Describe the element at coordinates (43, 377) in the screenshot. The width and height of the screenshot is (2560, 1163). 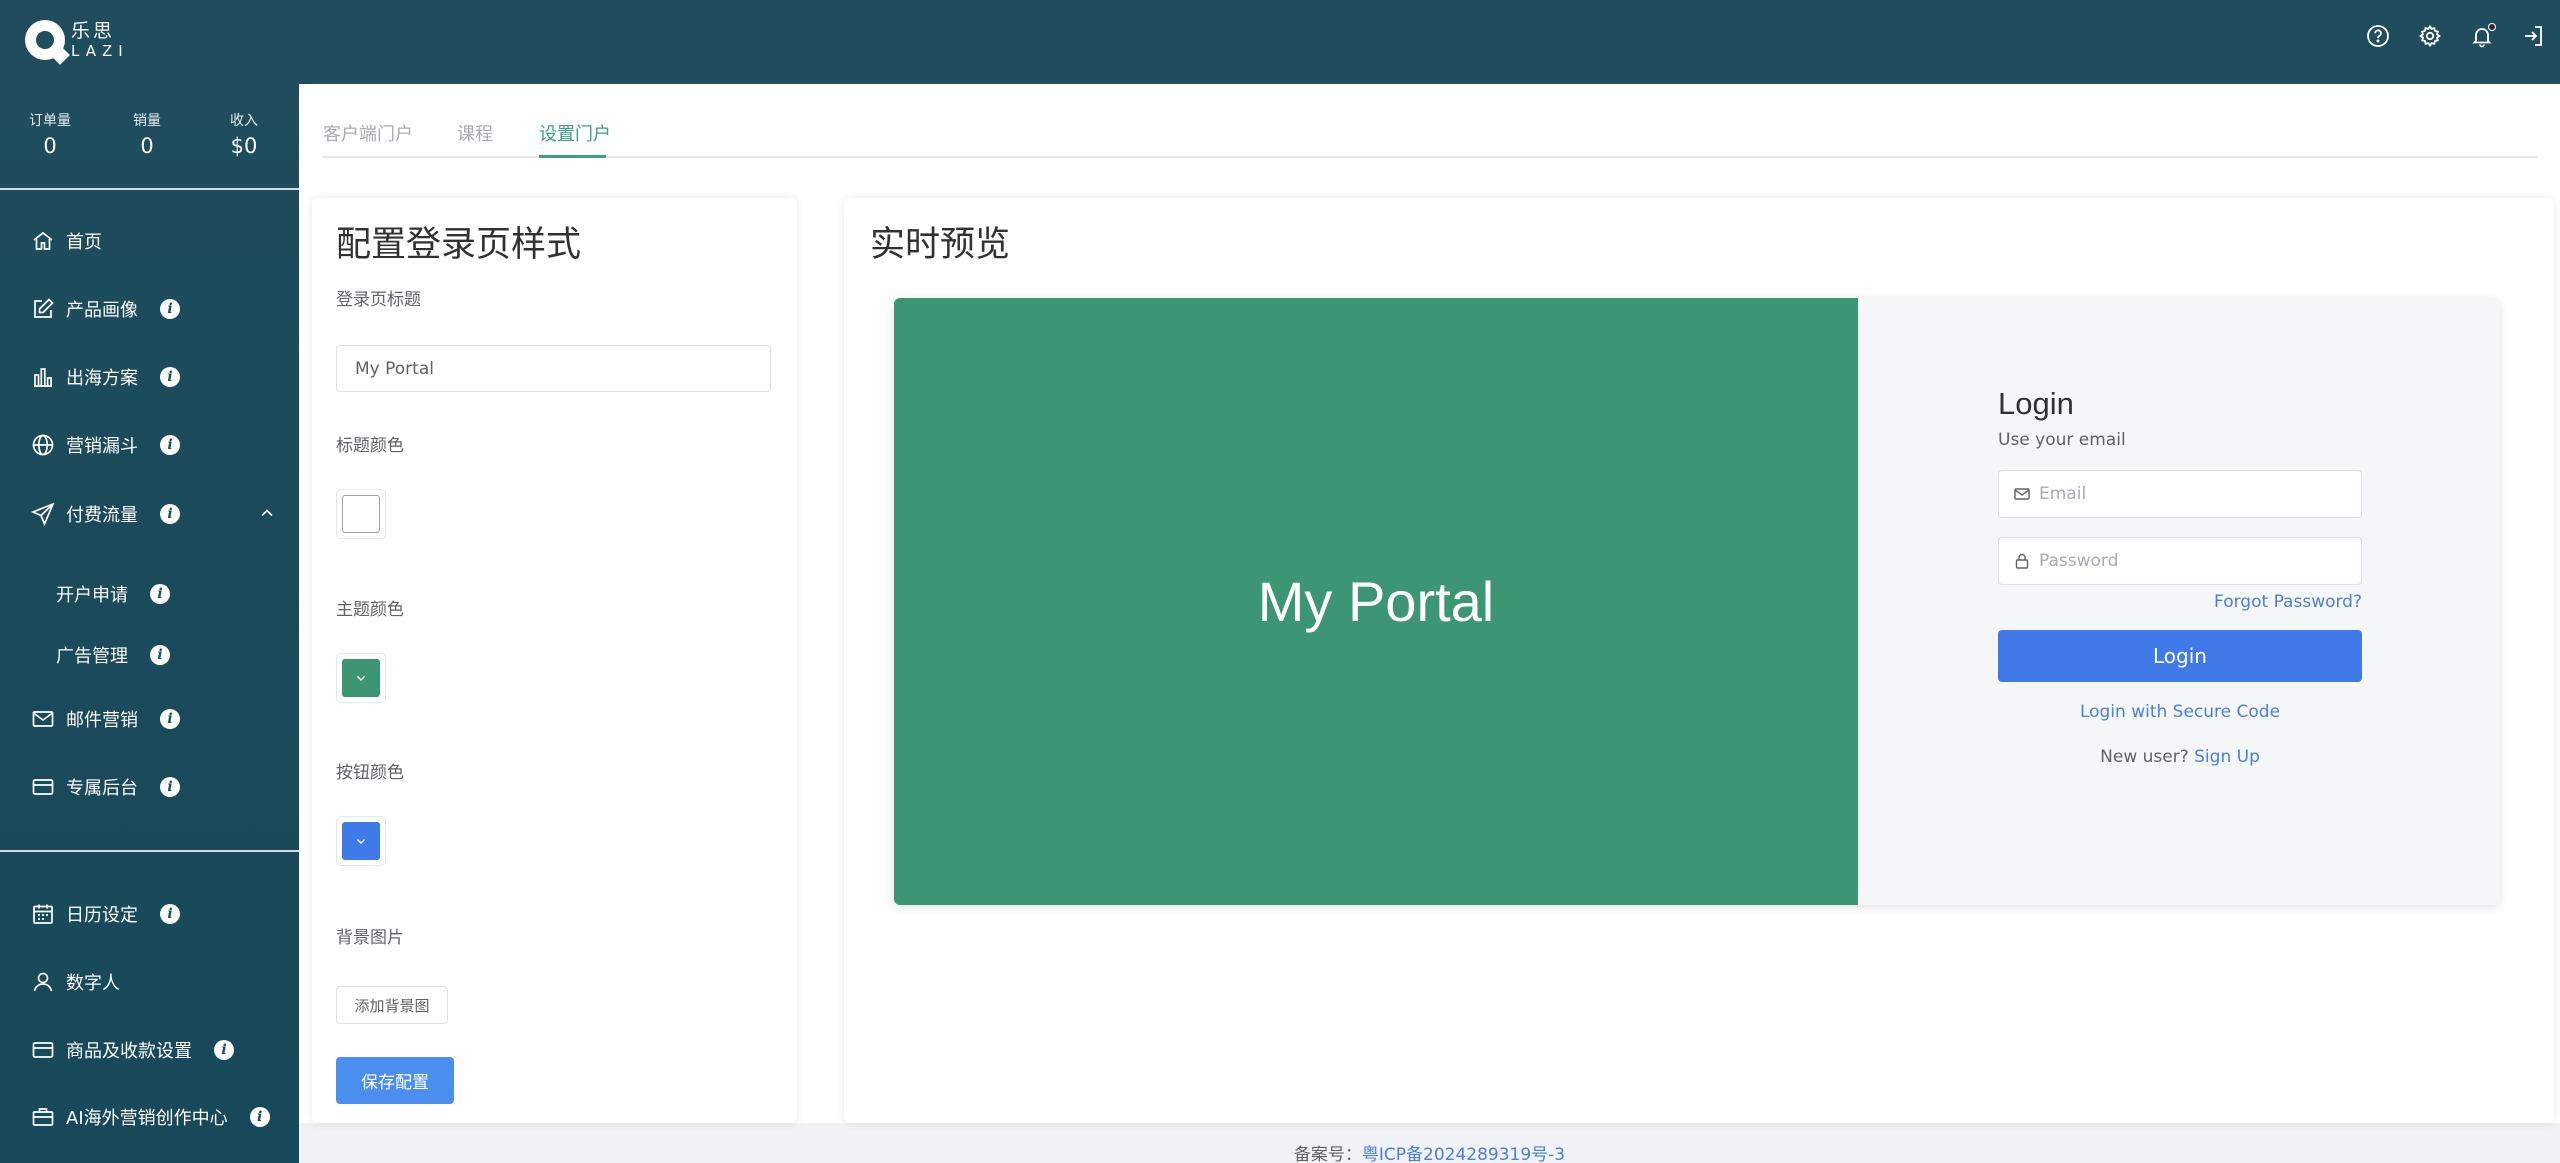
I see `bar-chart-icon` at that location.